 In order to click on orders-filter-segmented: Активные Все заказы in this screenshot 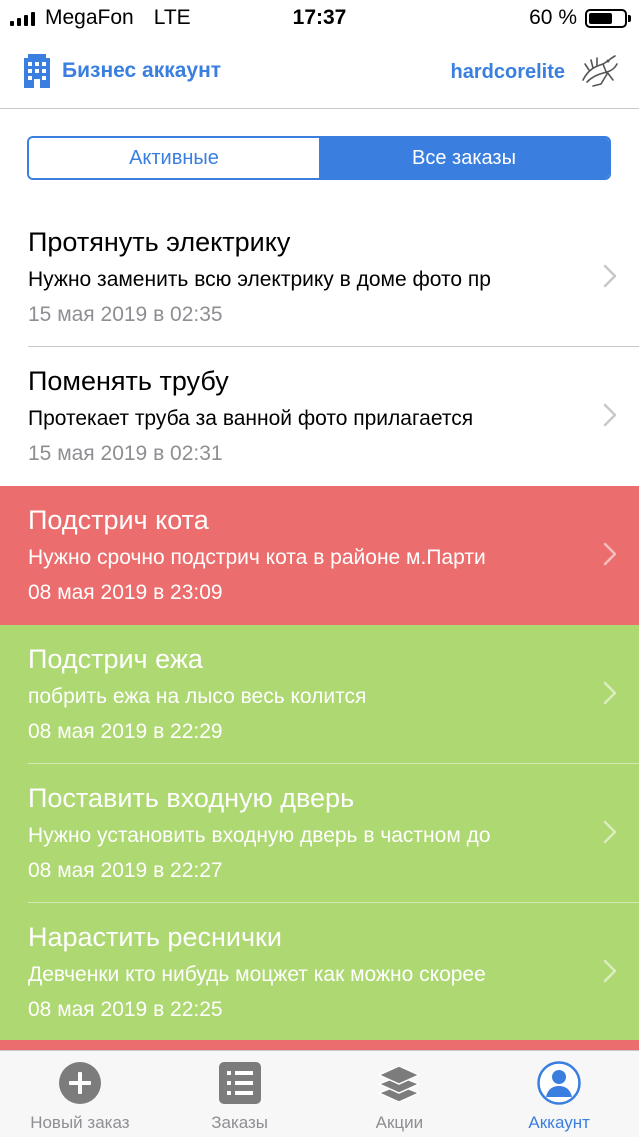, I will do `click(319, 158)`.